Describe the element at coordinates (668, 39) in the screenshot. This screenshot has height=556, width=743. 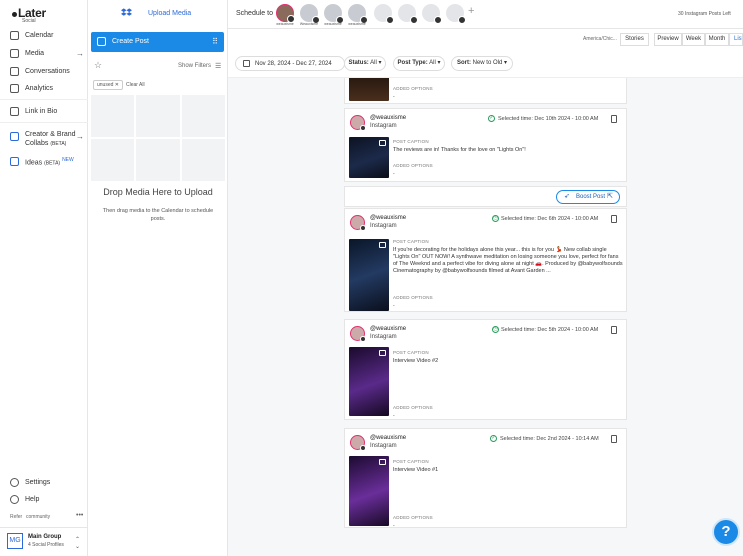
I see `tab-preview: Preview` at that location.